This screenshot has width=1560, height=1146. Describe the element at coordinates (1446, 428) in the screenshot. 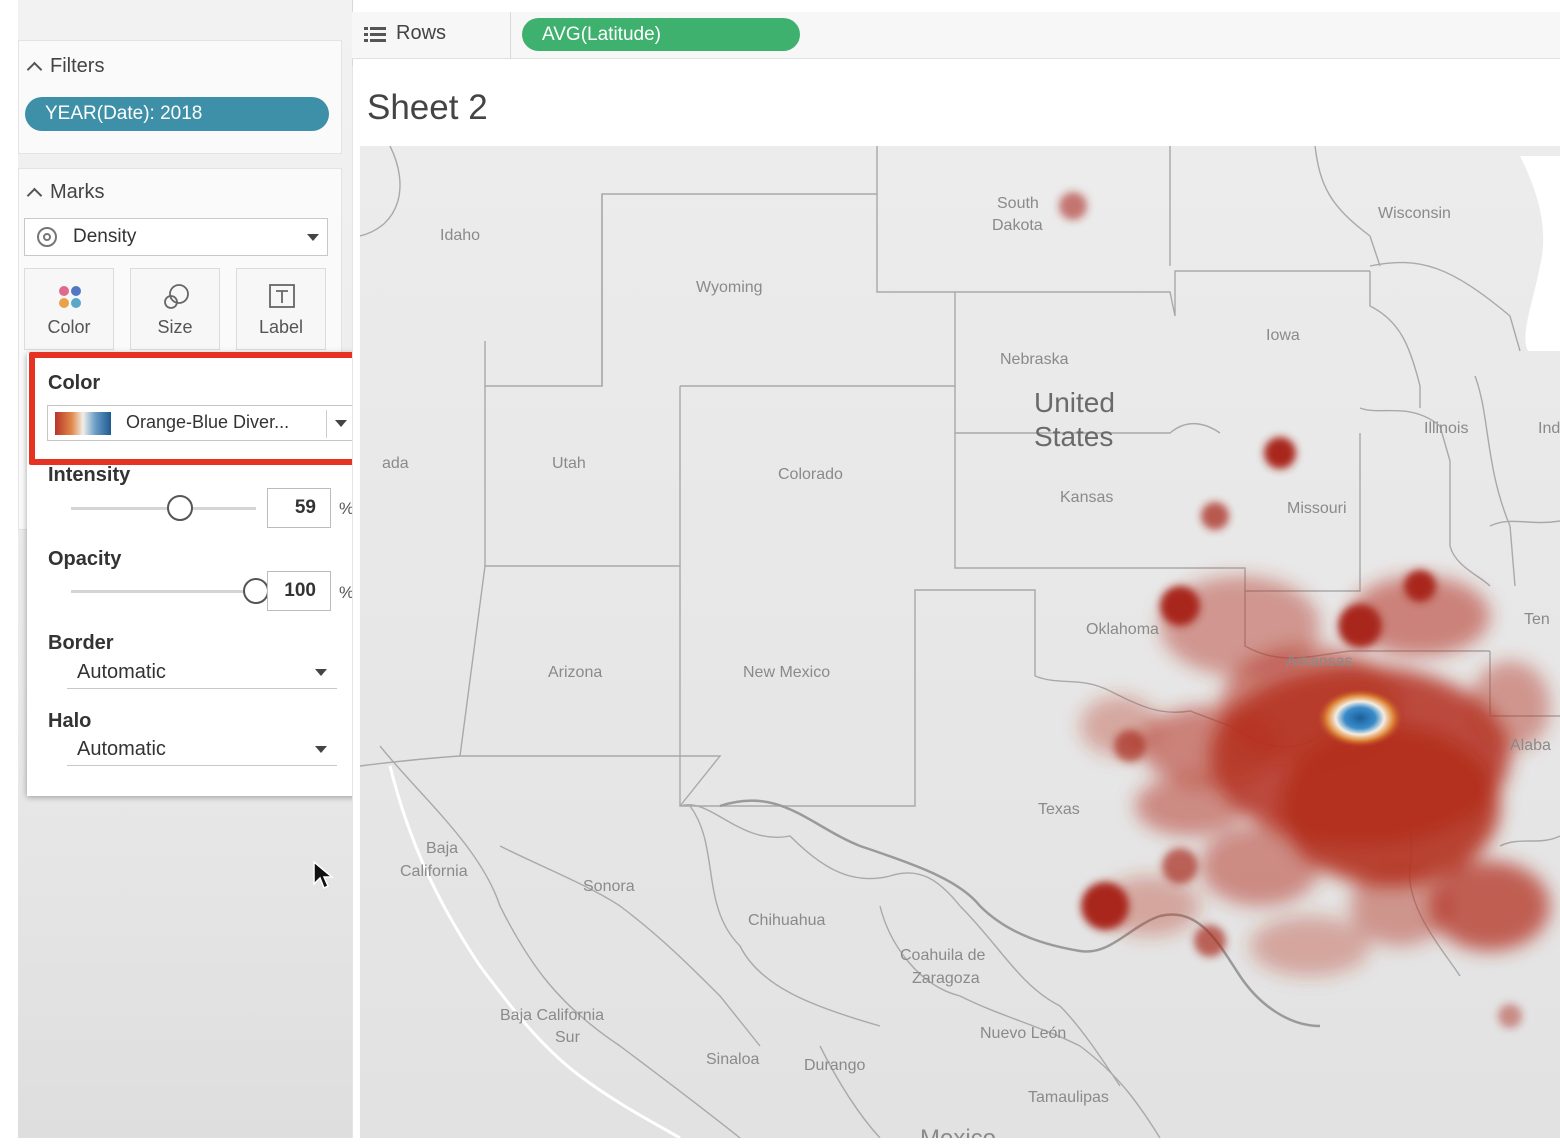

I see `map-label: Illinois` at that location.